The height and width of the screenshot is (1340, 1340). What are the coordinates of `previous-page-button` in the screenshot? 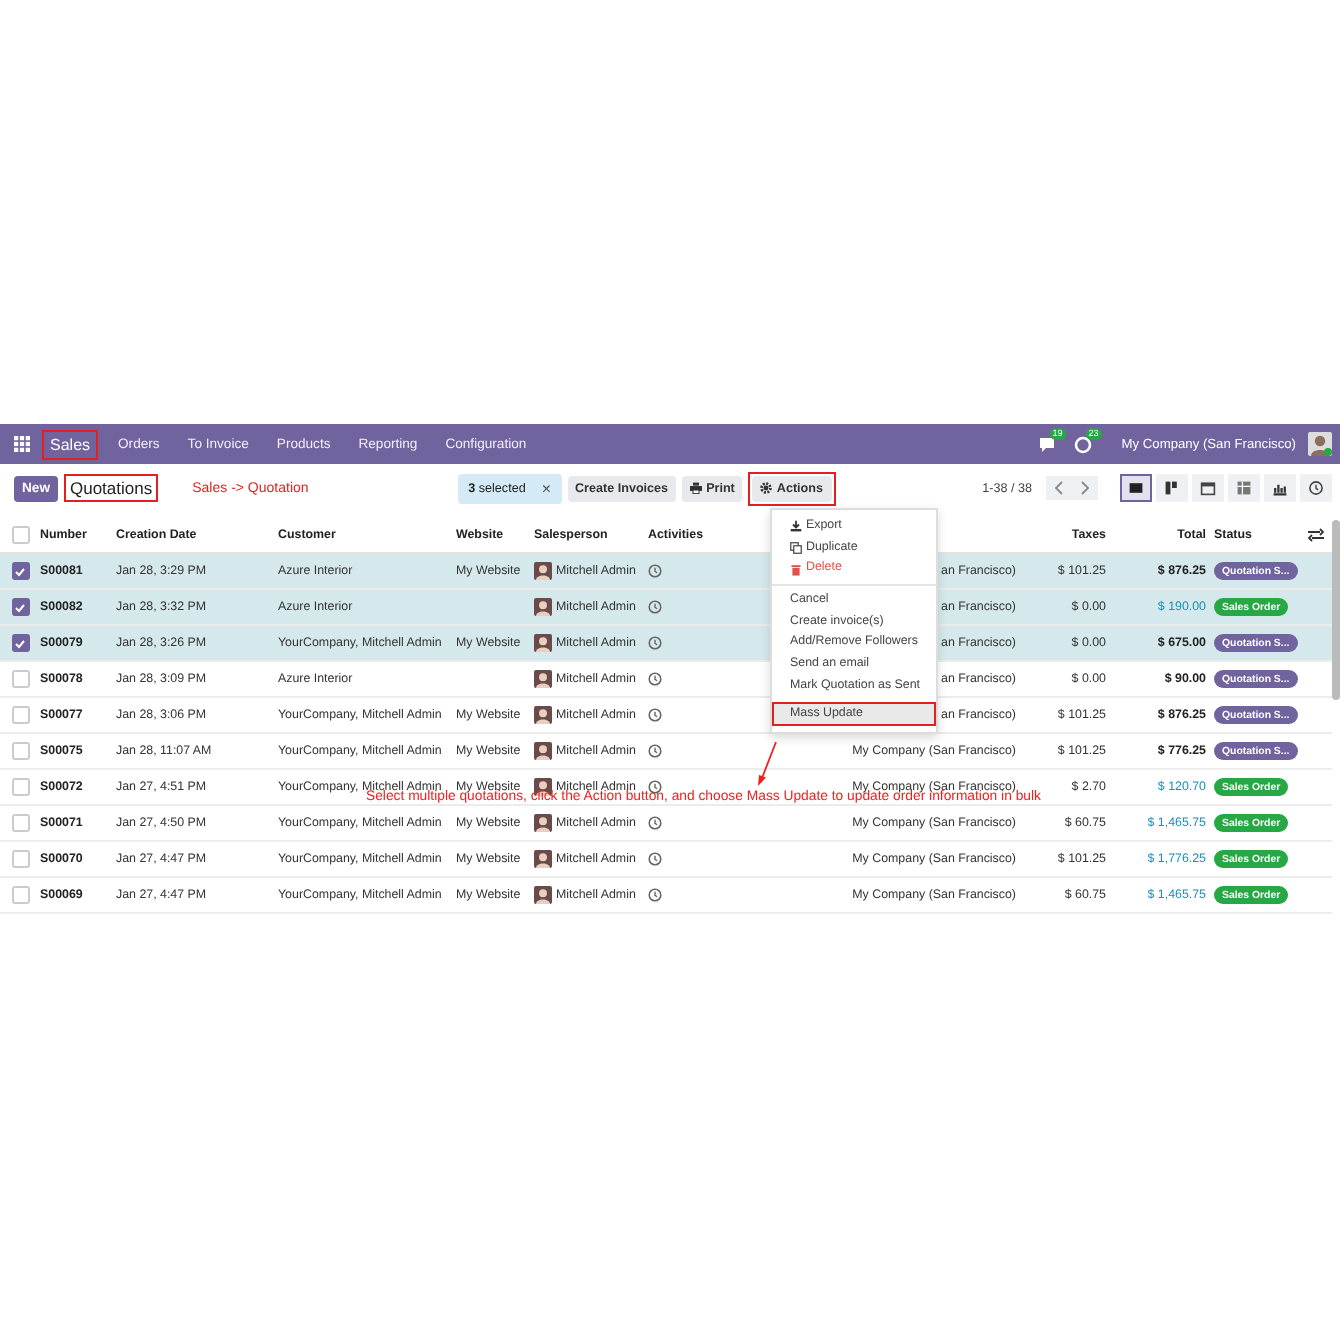 It's located at (1059, 488).